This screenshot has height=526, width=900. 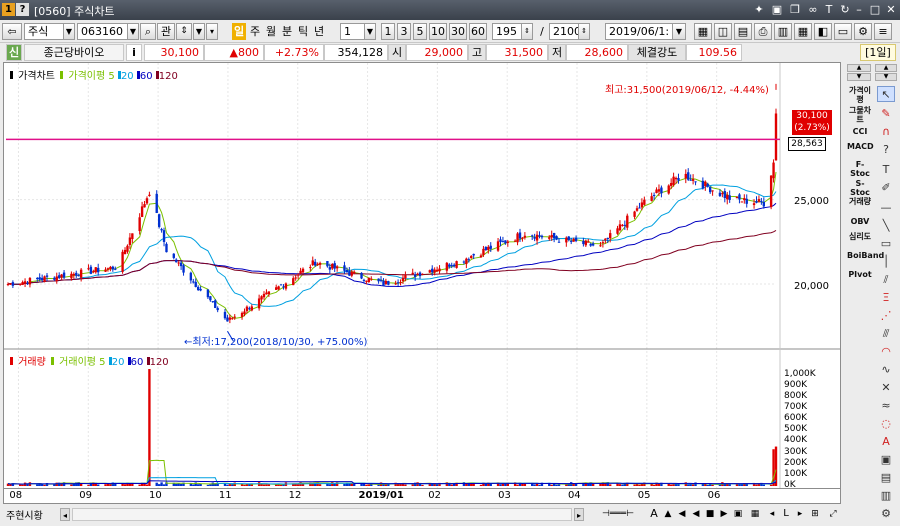 I want to click on period-day-button: 일, so click(x=239, y=31).